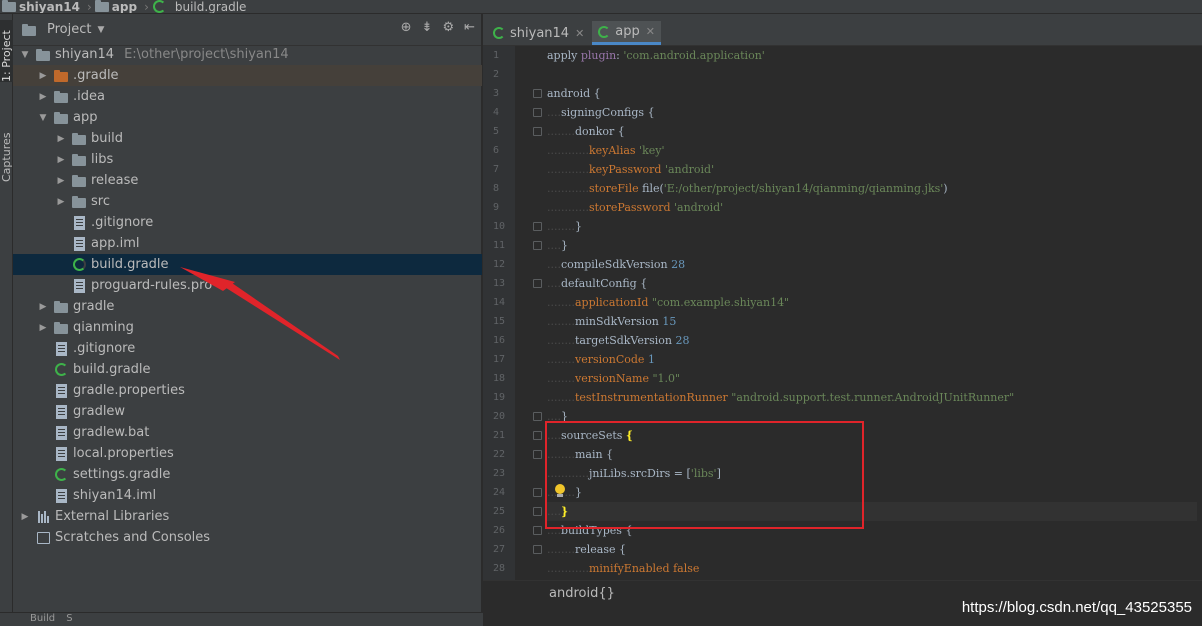 Image resolution: width=1202 pixels, height=626 pixels. Describe the element at coordinates (580, 454) in the screenshot. I see `code-line: ........main {` at that location.